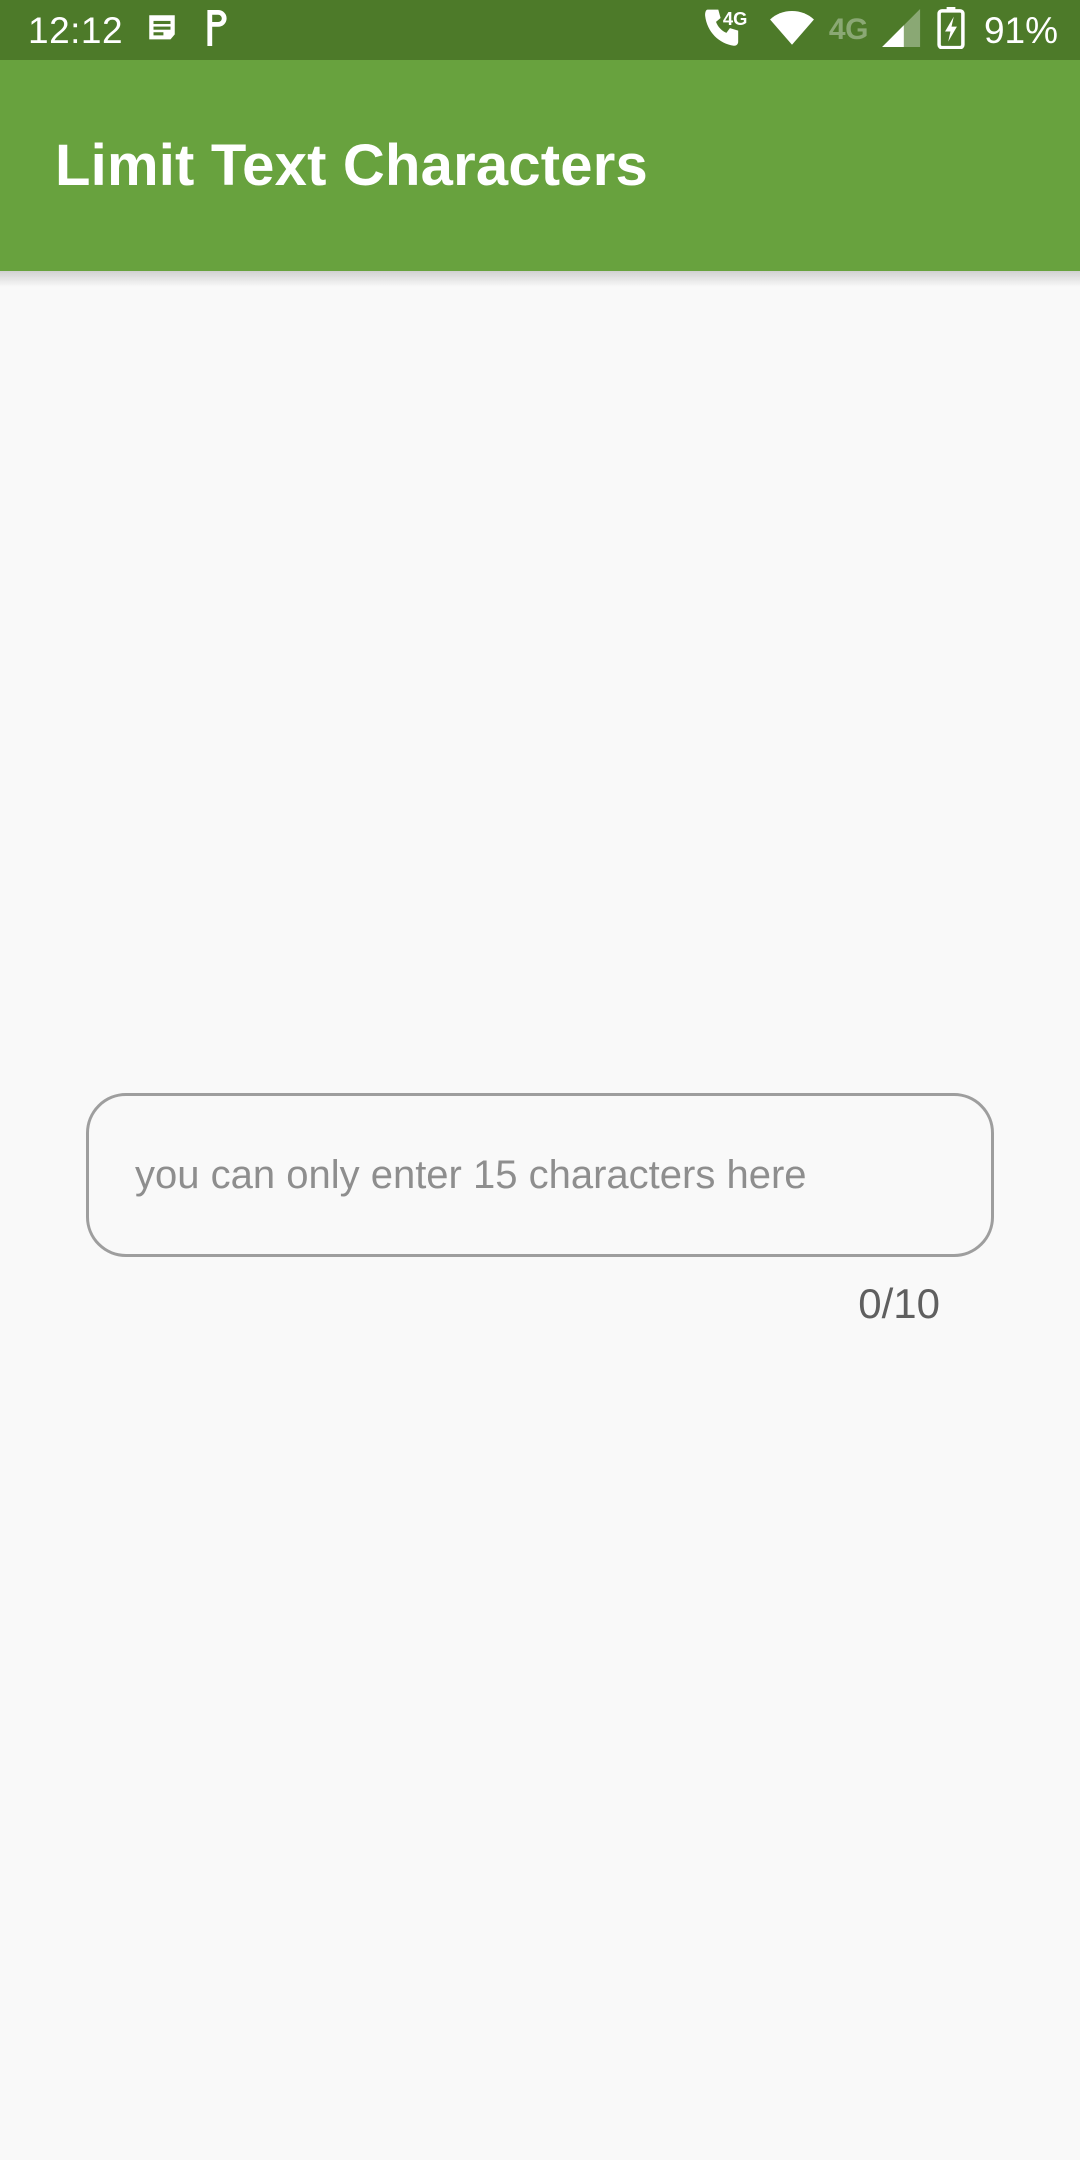 Image resolution: width=1080 pixels, height=2160 pixels. Describe the element at coordinates (735, 18) in the screenshot. I see `svg-text: 4G` at that location.